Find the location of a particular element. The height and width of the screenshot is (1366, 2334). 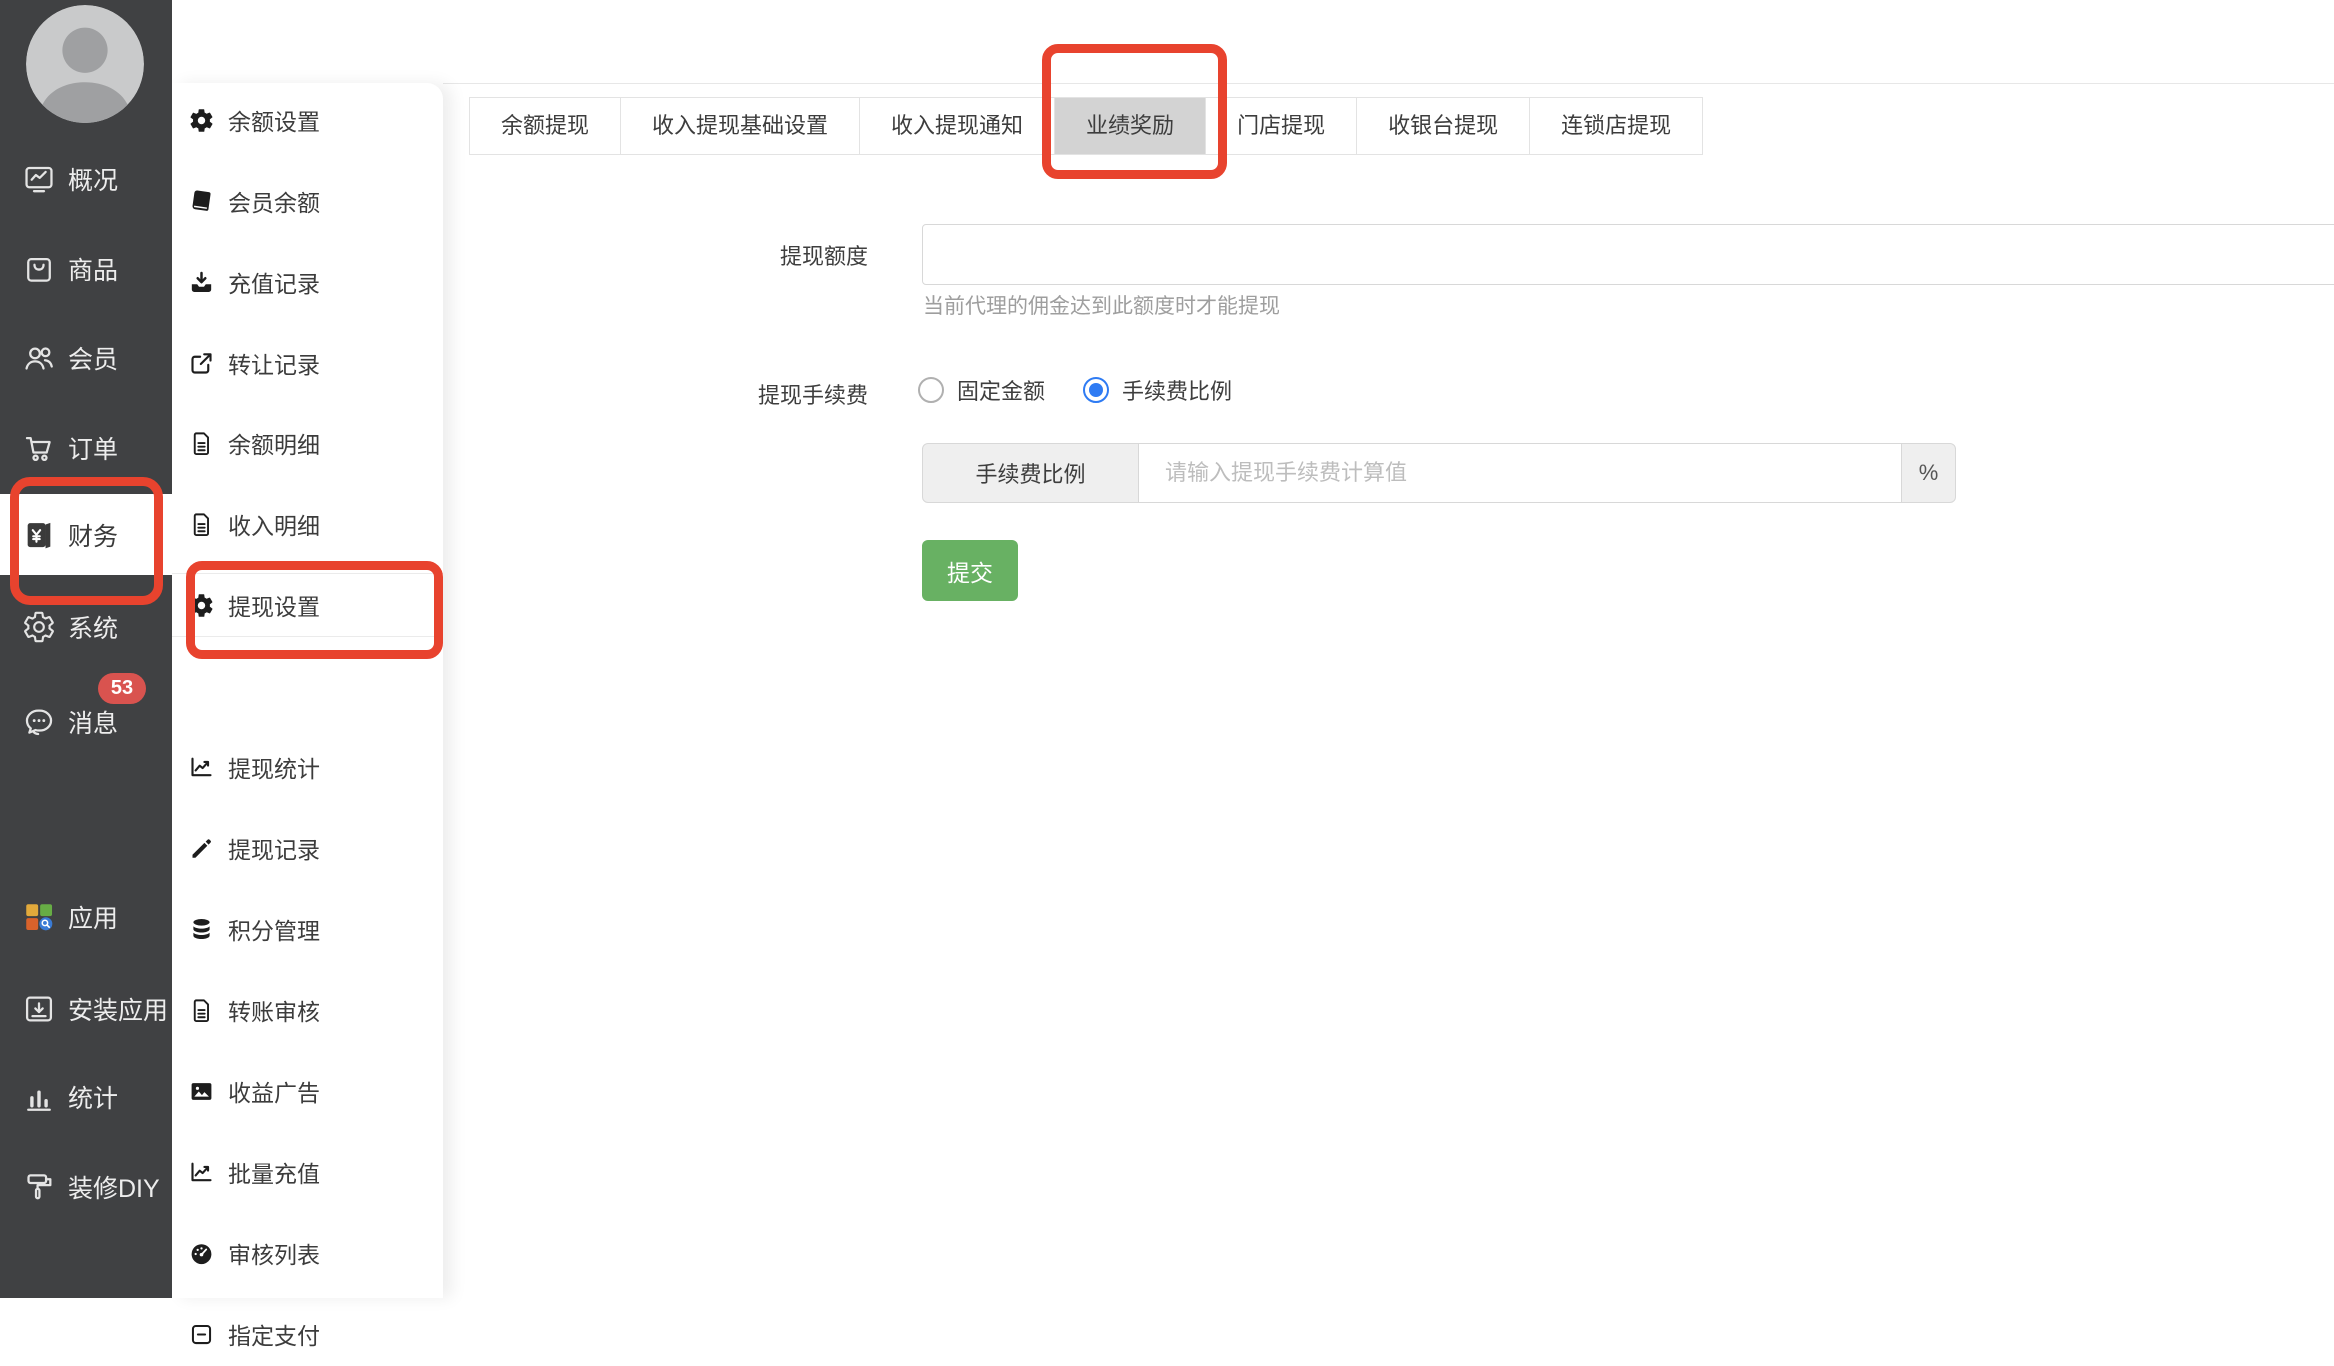

tab-chain-store-withdraw: 连锁店提现 is located at coordinates (1616, 126).